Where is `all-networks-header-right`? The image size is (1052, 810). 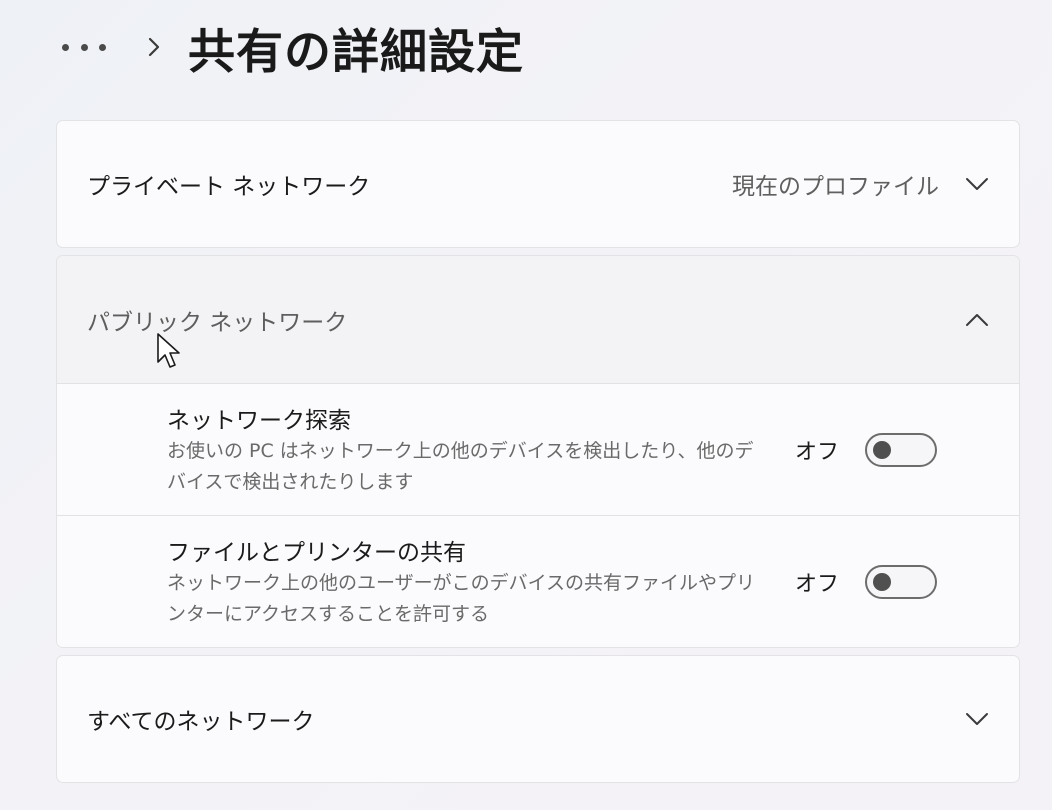
all-networks-header-right is located at coordinates (977, 719).